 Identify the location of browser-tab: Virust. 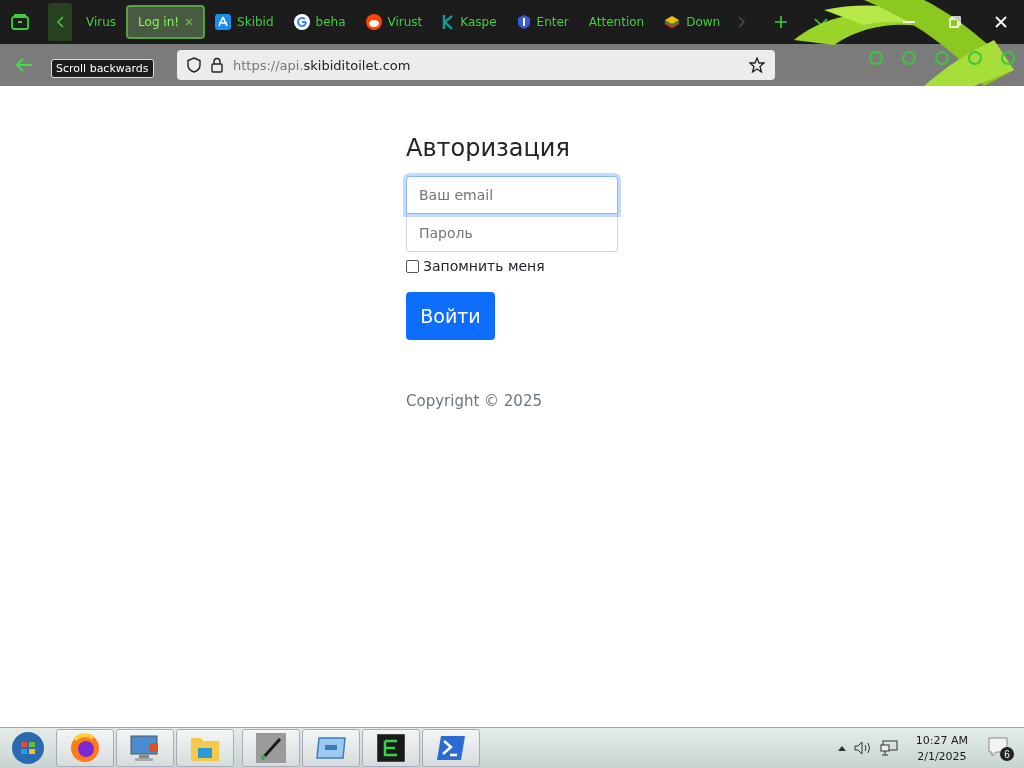
(394, 22).